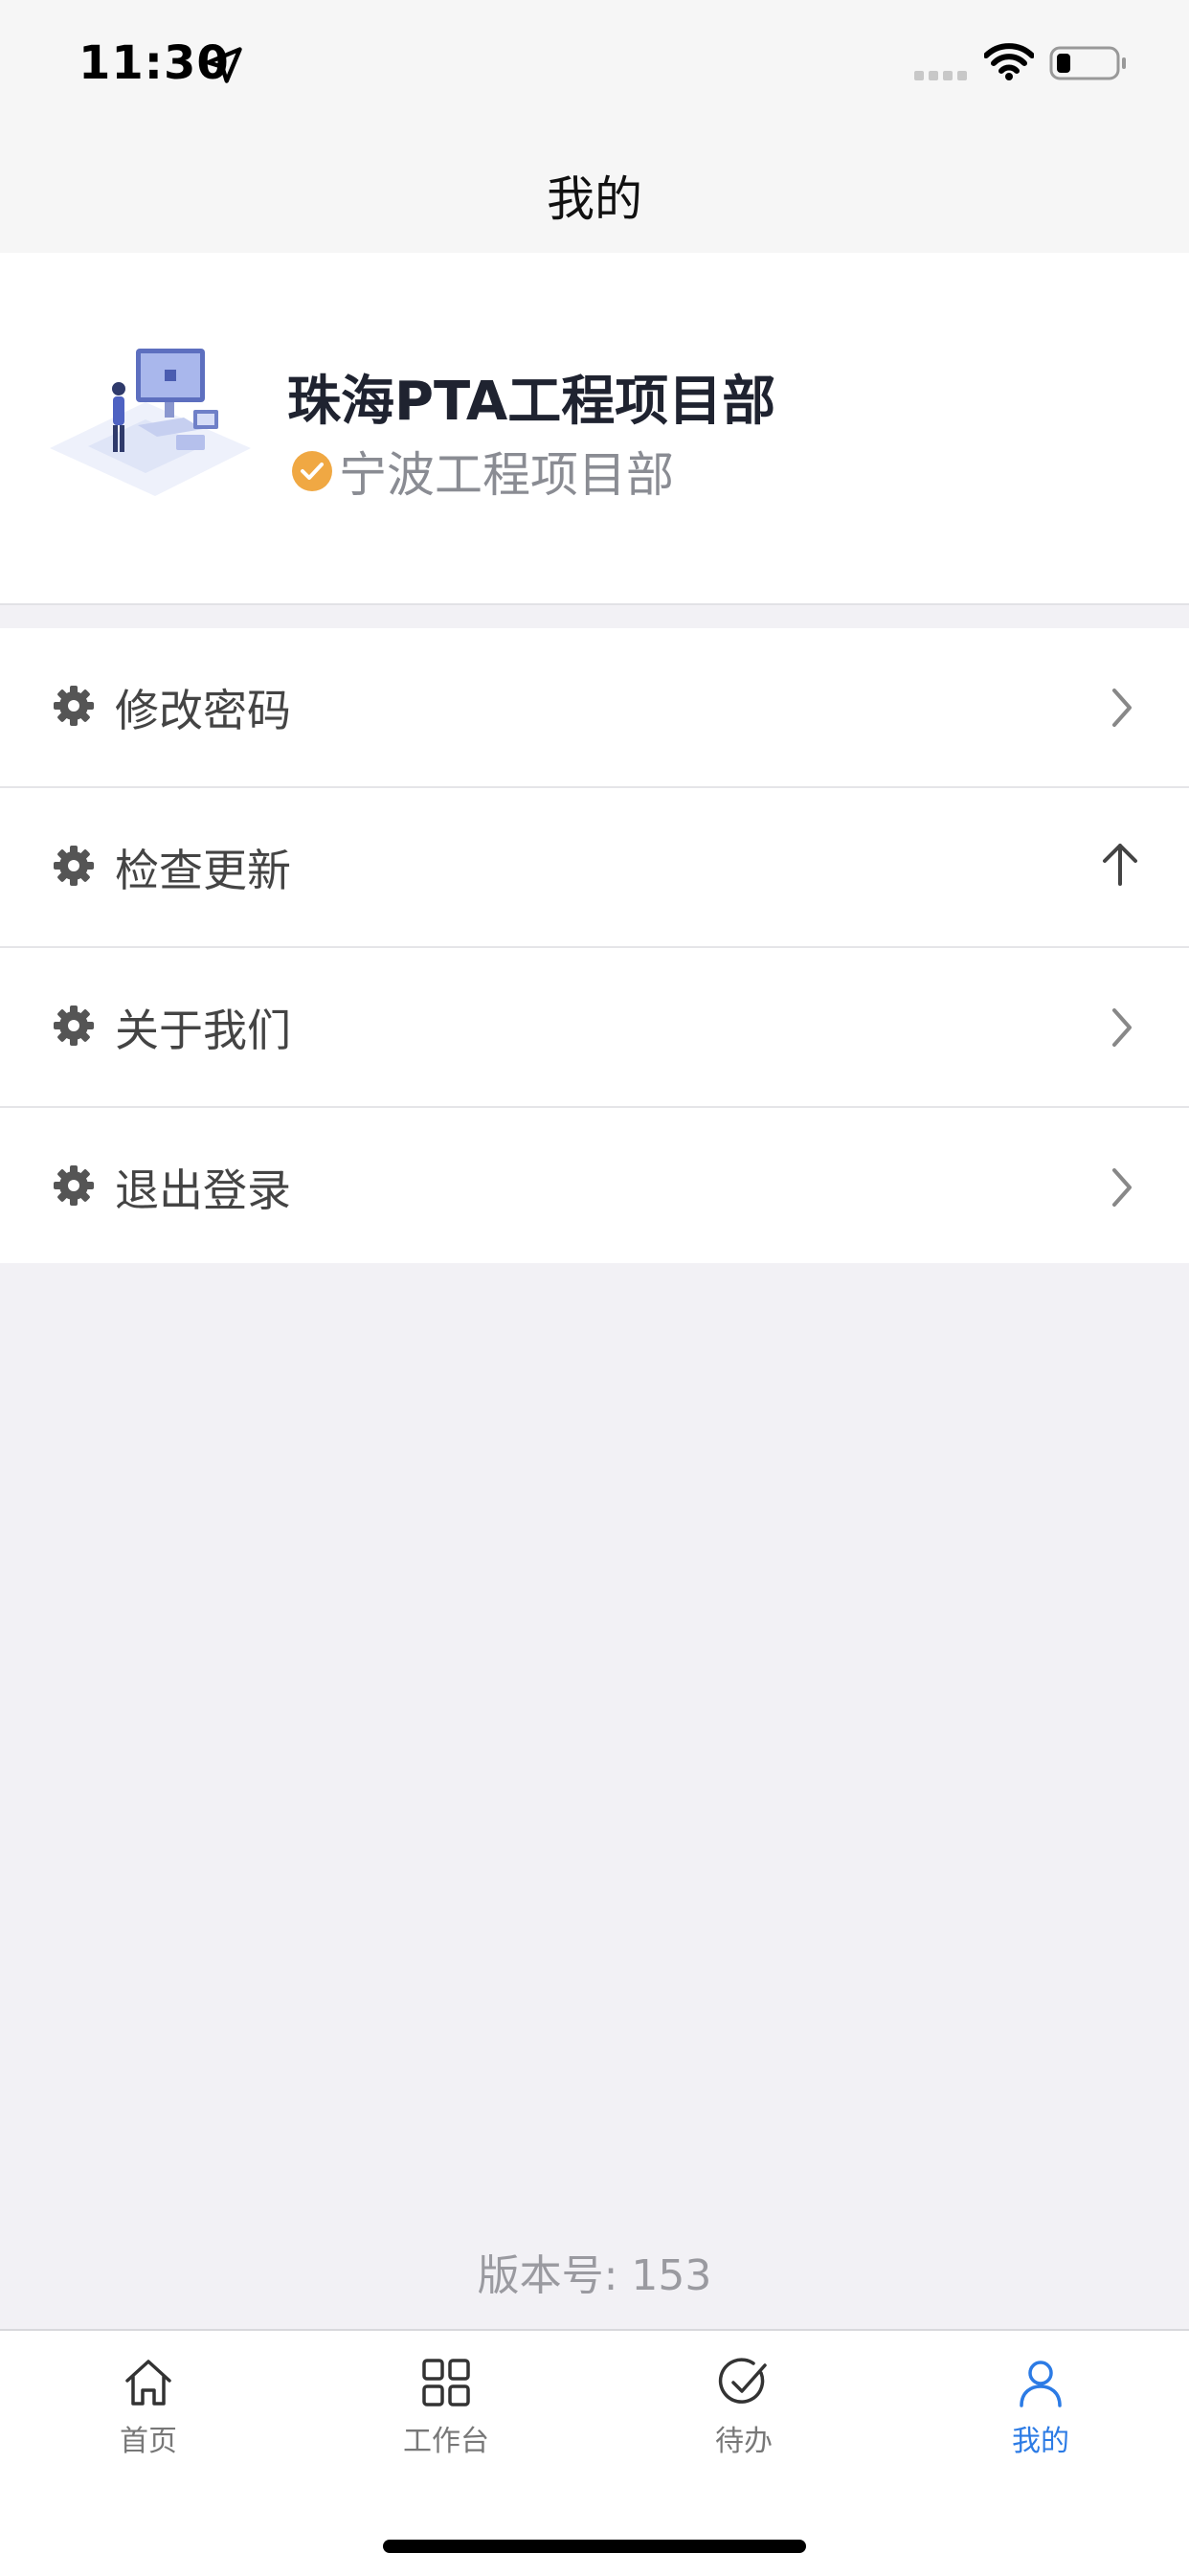 The width and height of the screenshot is (1189, 2576). Describe the element at coordinates (446, 2413) in the screenshot. I see `tab-workbench: 工作台` at that location.